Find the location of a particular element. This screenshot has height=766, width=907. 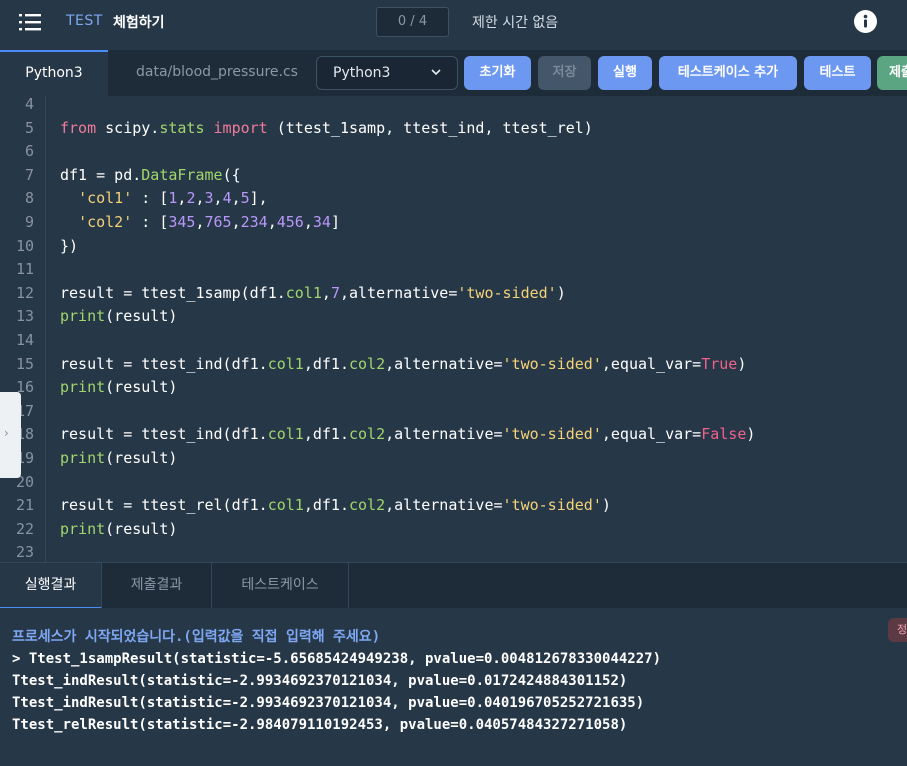

add-testcase-button: 테스트케이스 추가 is located at coordinates (728, 73).